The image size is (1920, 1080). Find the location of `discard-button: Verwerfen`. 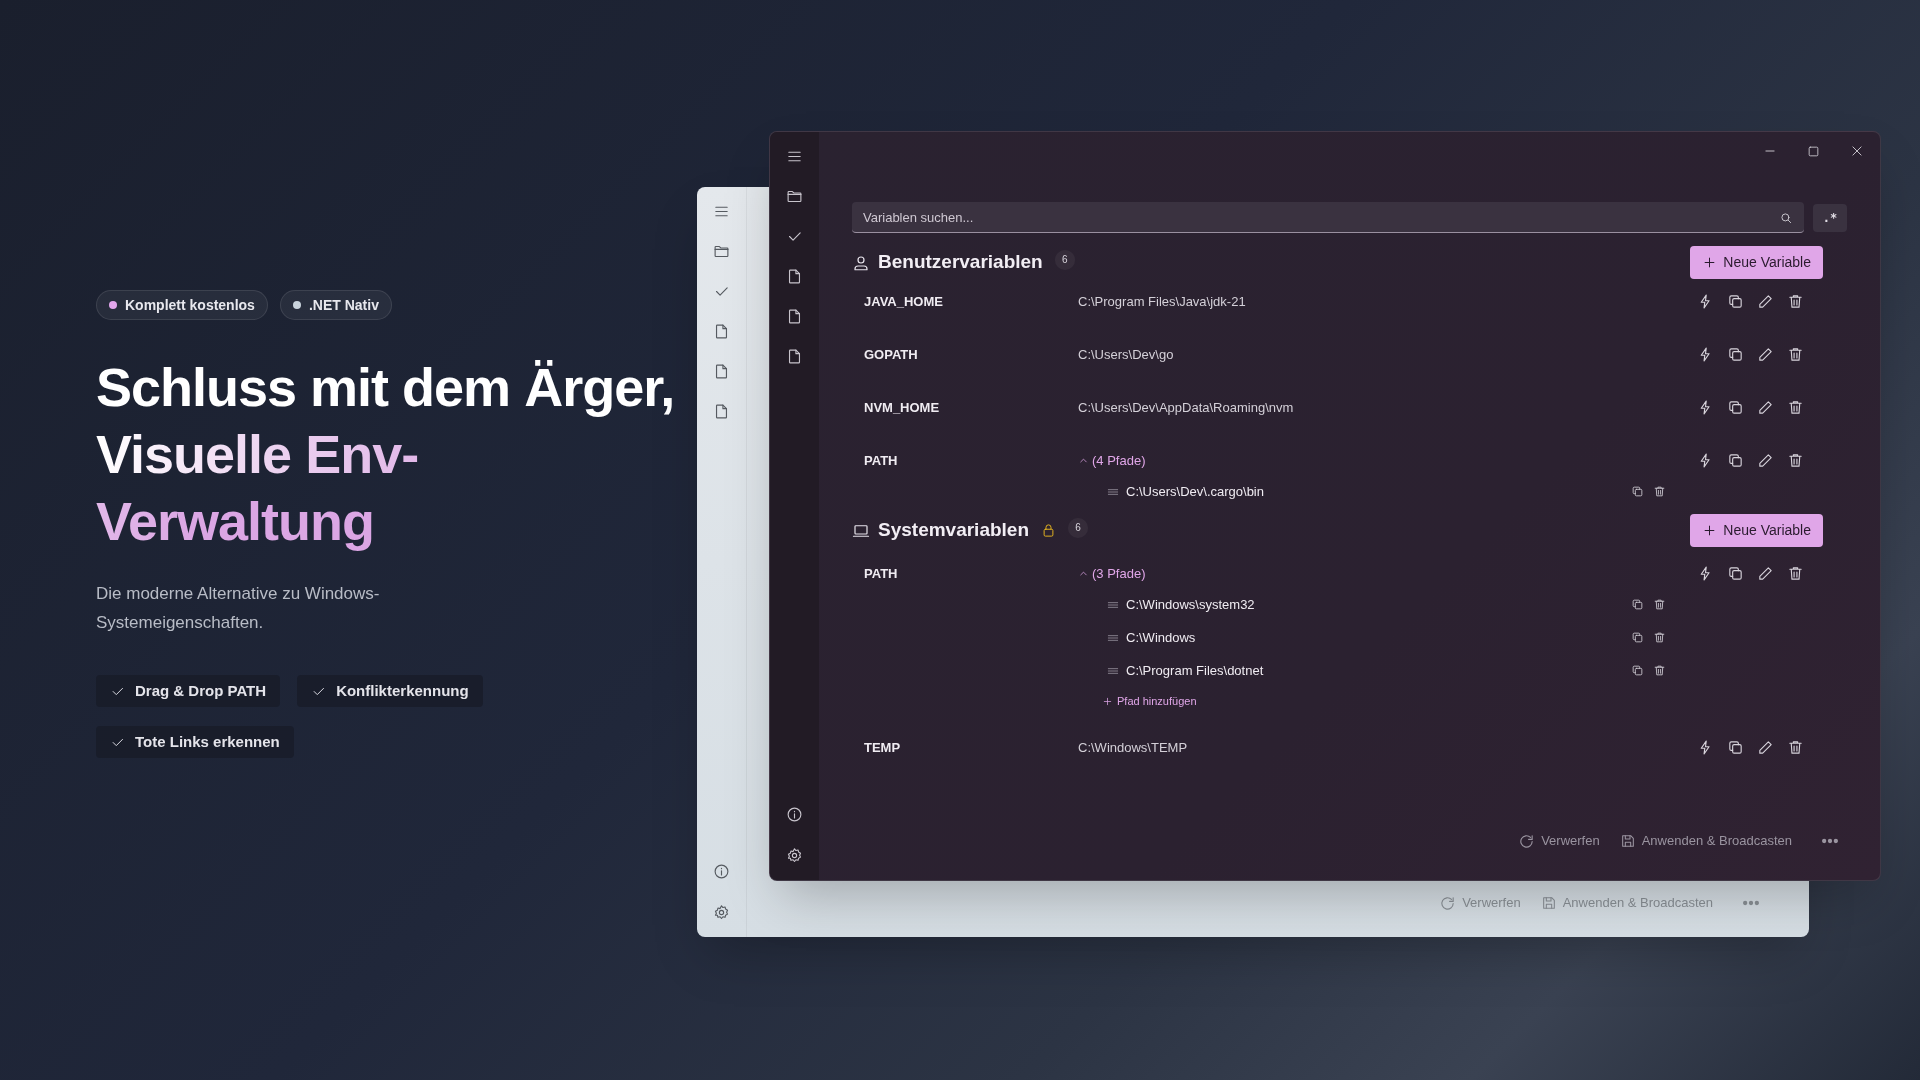

discard-button: Verwerfen is located at coordinates (1559, 841).